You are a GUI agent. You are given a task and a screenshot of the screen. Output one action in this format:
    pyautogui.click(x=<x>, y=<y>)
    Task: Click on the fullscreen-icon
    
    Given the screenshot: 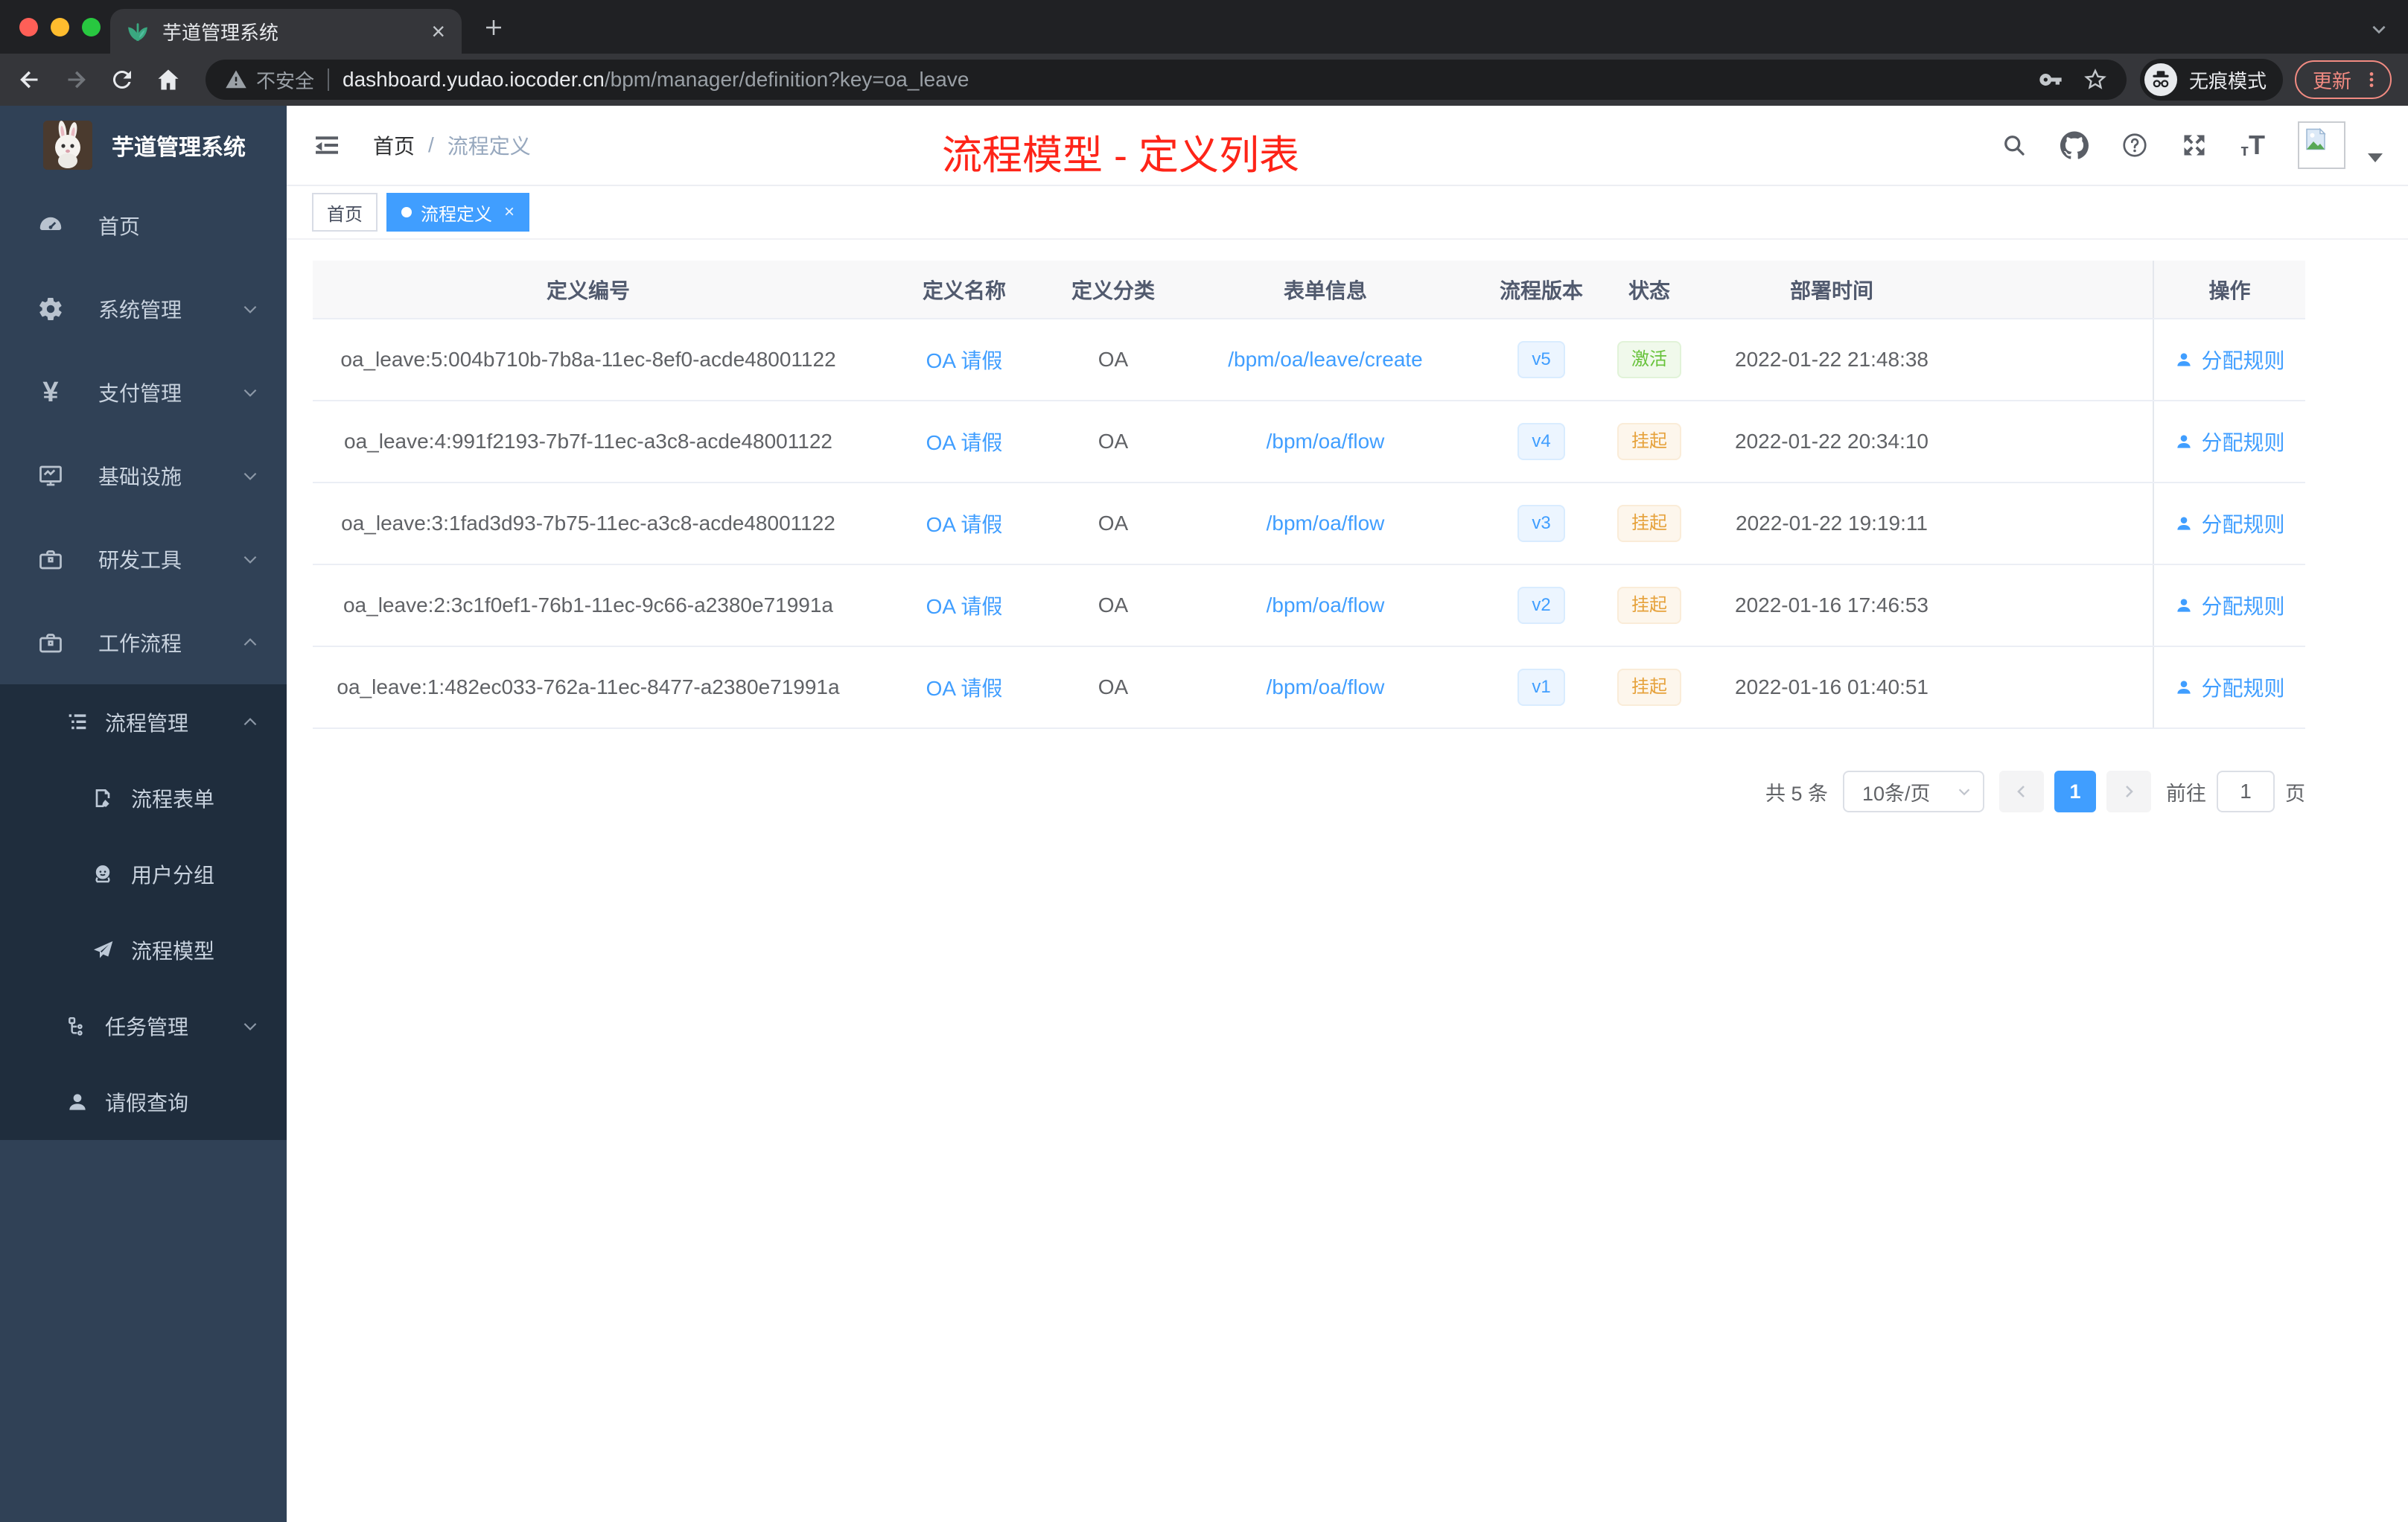 What is the action you would take?
    pyautogui.click(x=2194, y=145)
    